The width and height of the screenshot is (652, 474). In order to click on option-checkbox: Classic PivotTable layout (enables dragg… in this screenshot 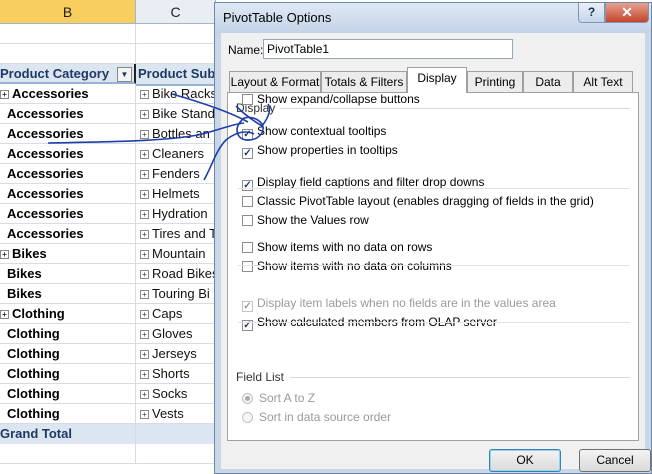, I will do `click(418, 201)`.